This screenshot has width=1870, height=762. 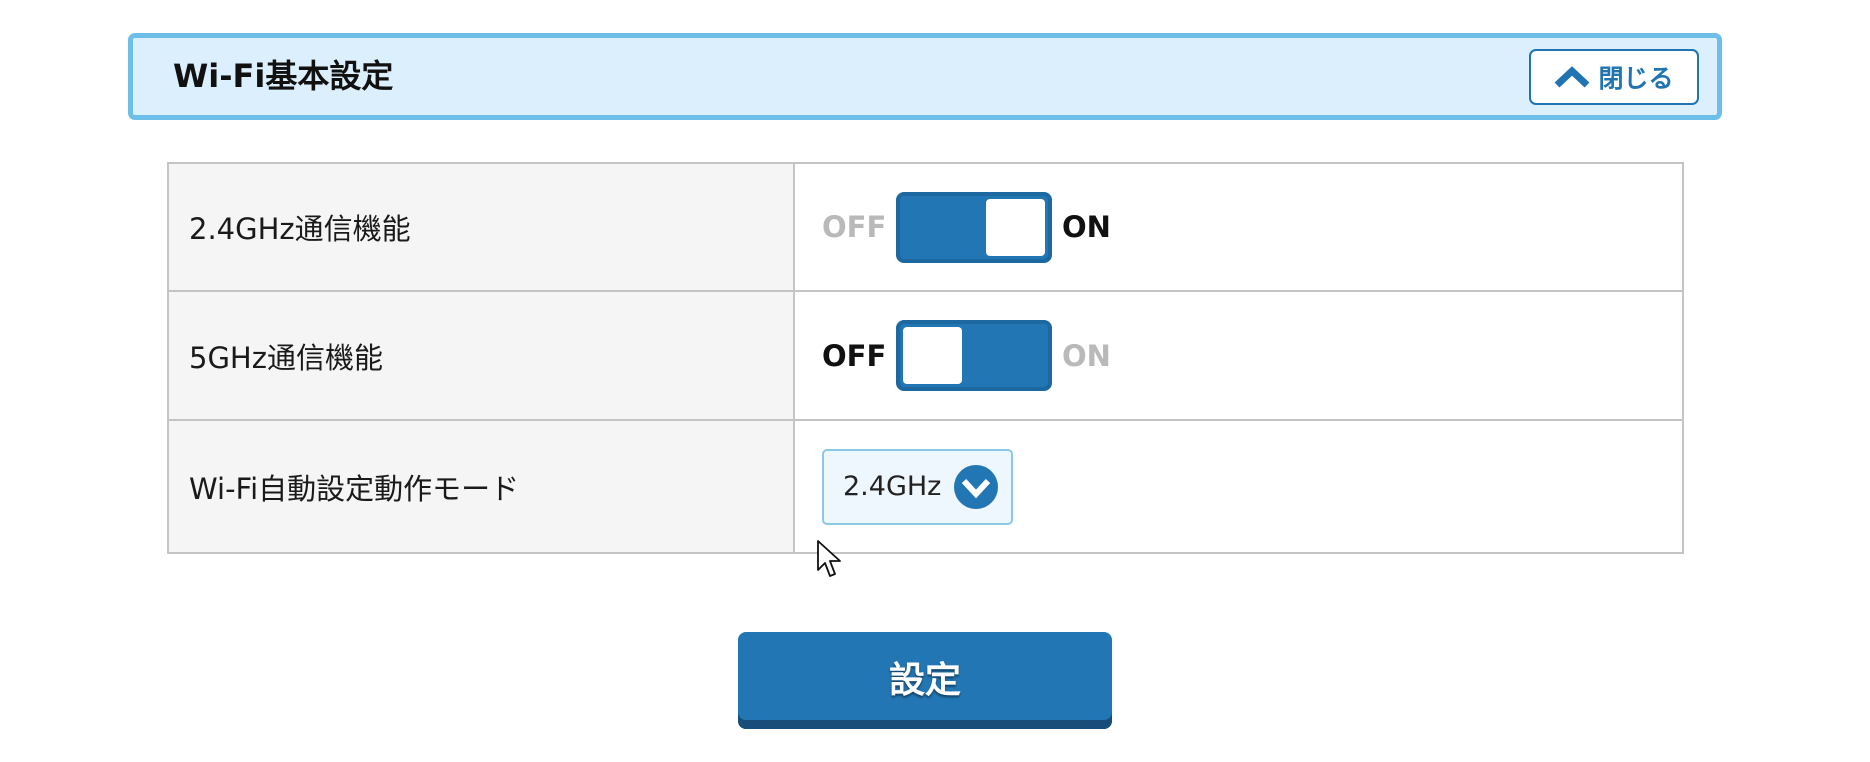 What do you see at coordinates (1252, 227) in the screenshot?
I see `toggle-24ghz: OFF ON` at bounding box center [1252, 227].